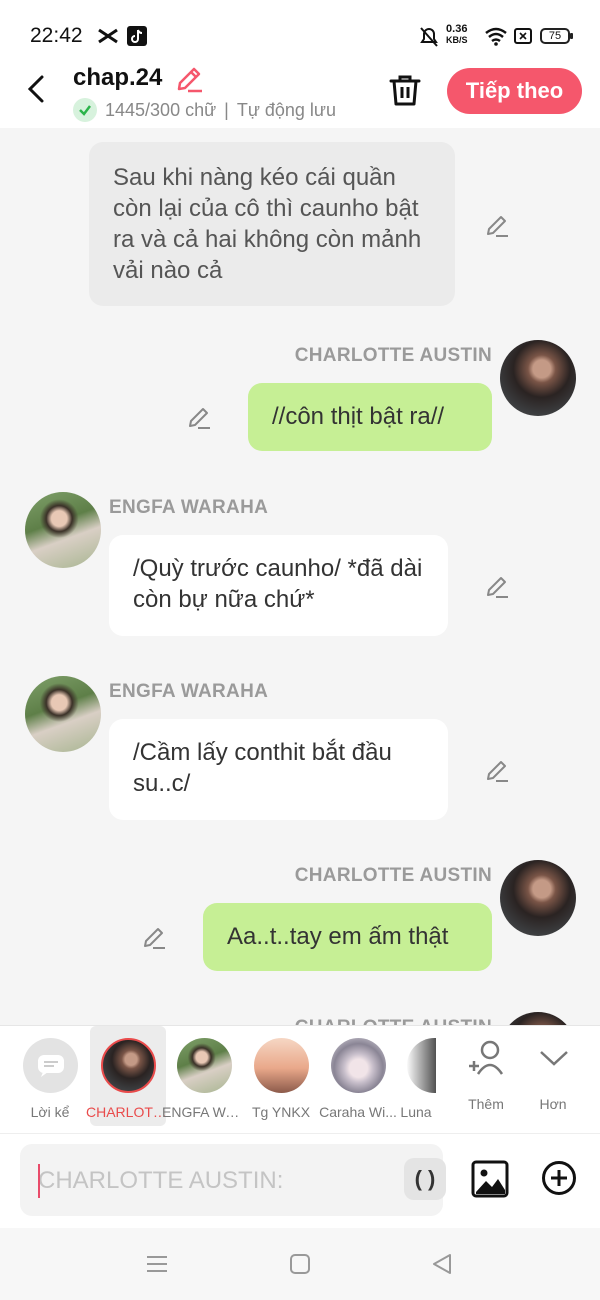  Describe the element at coordinates (553, 1076) in the screenshot. I see `more-button: Hơn` at that location.